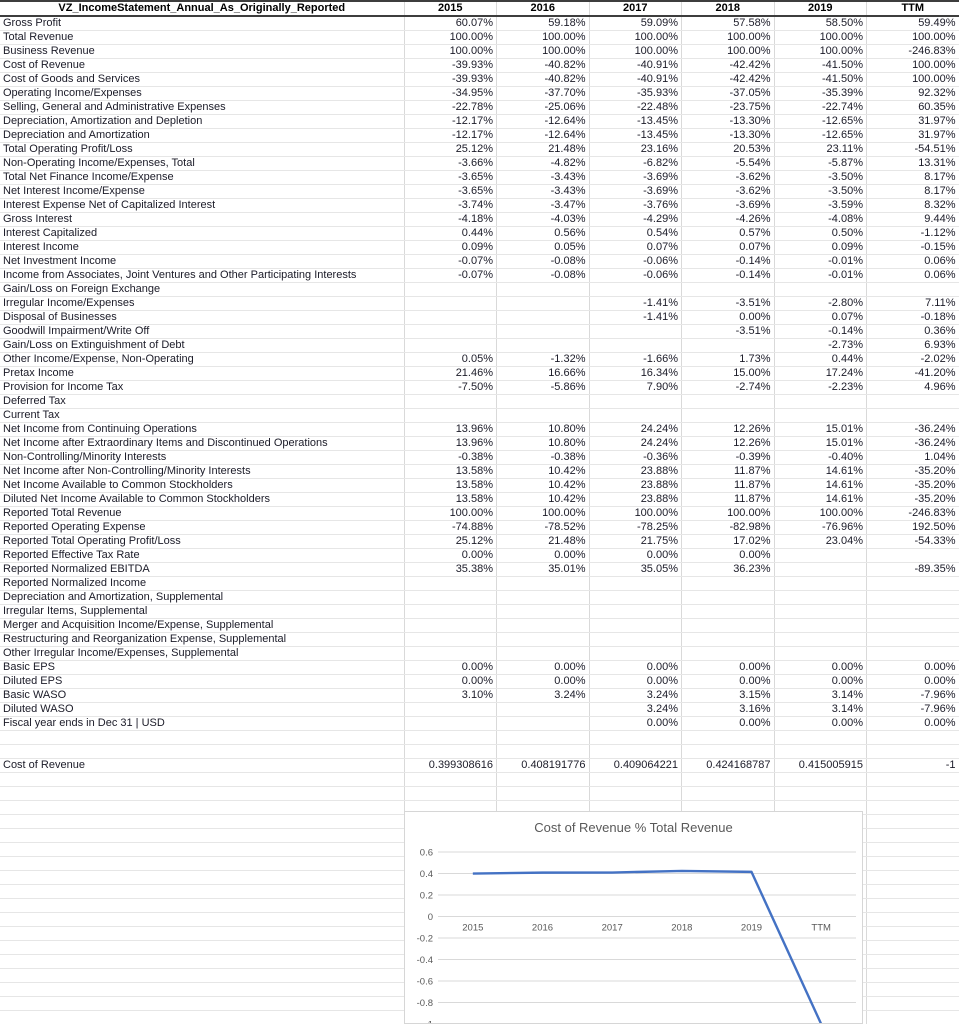  What do you see at coordinates (202, 149) in the screenshot?
I see `row-label: Total Operating Profit/Loss` at bounding box center [202, 149].